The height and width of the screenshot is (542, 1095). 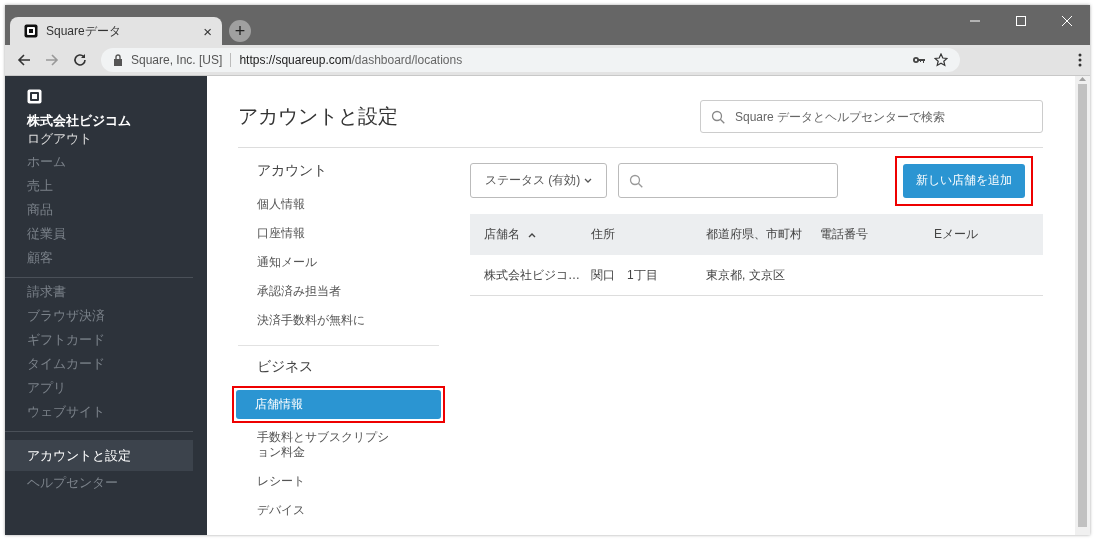 What do you see at coordinates (728, 180) in the screenshot?
I see `location-search-field` at bounding box center [728, 180].